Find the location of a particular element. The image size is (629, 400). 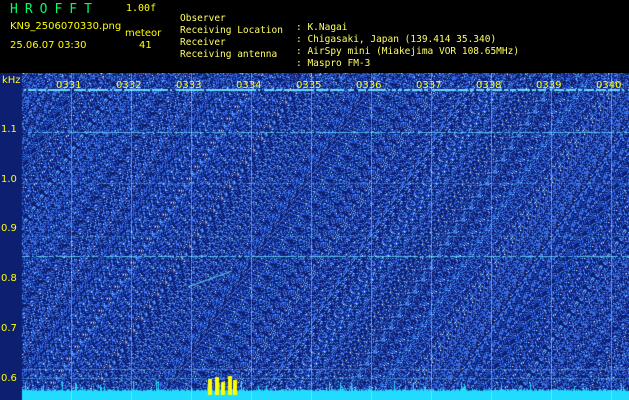

meta-key: Receiving antenna is located at coordinates (229, 54).